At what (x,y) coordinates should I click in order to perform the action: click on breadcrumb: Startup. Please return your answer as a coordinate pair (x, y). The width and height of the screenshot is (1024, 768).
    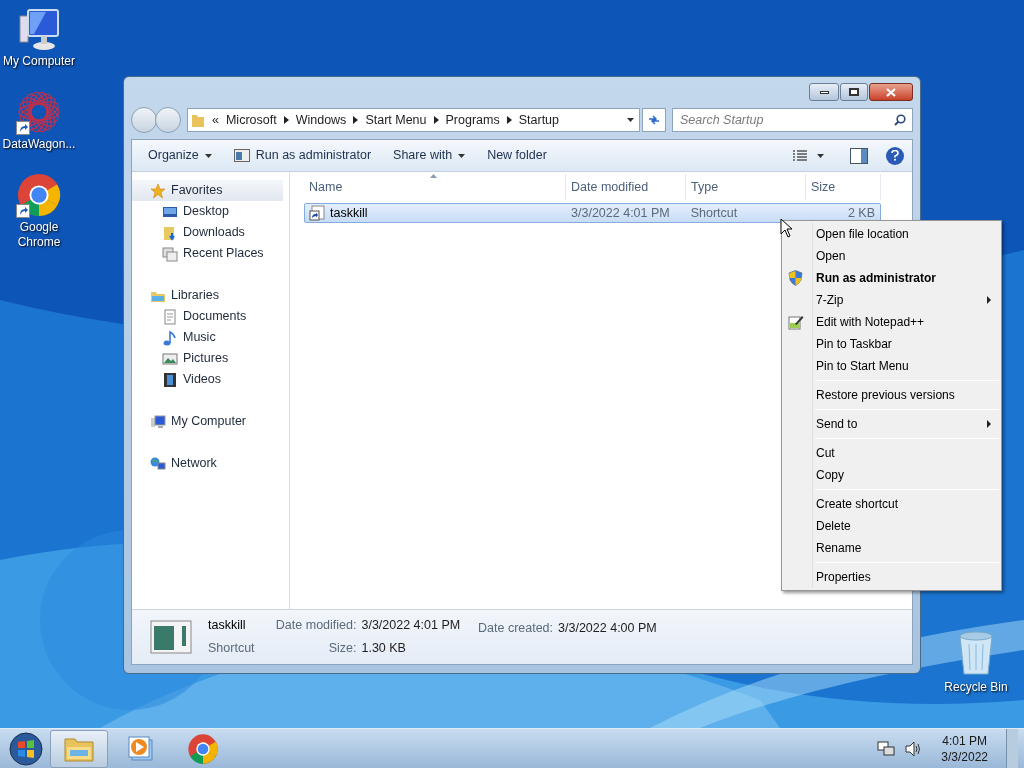
    Looking at the image, I should click on (538, 120).